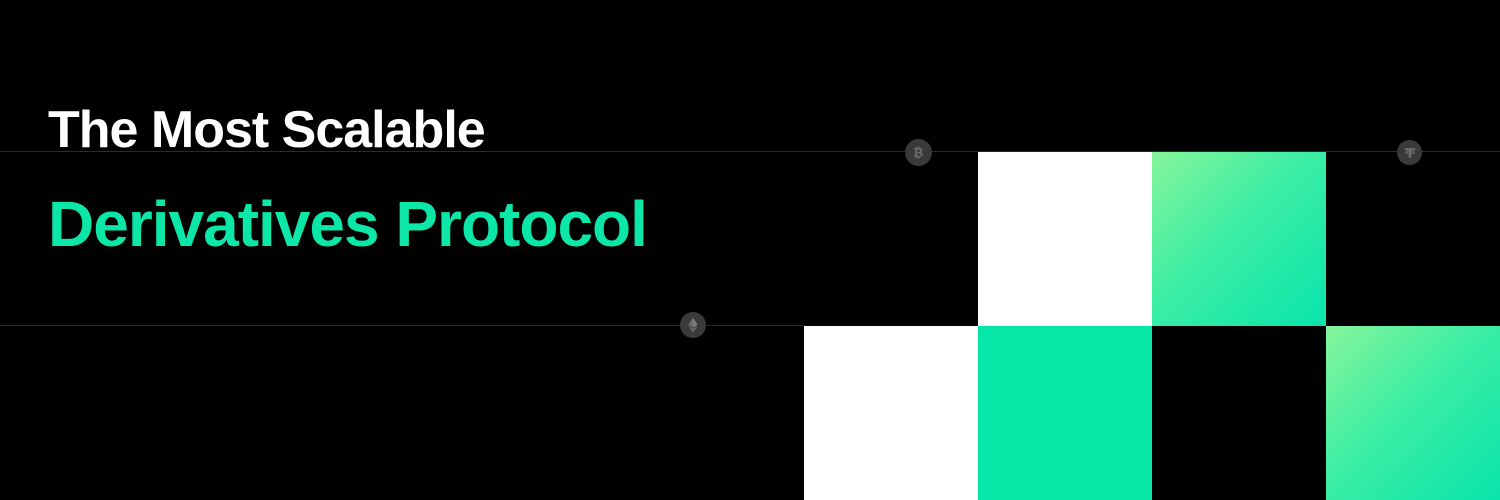  Describe the element at coordinates (918, 152) in the screenshot. I see `bitcoin-icon` at that location.